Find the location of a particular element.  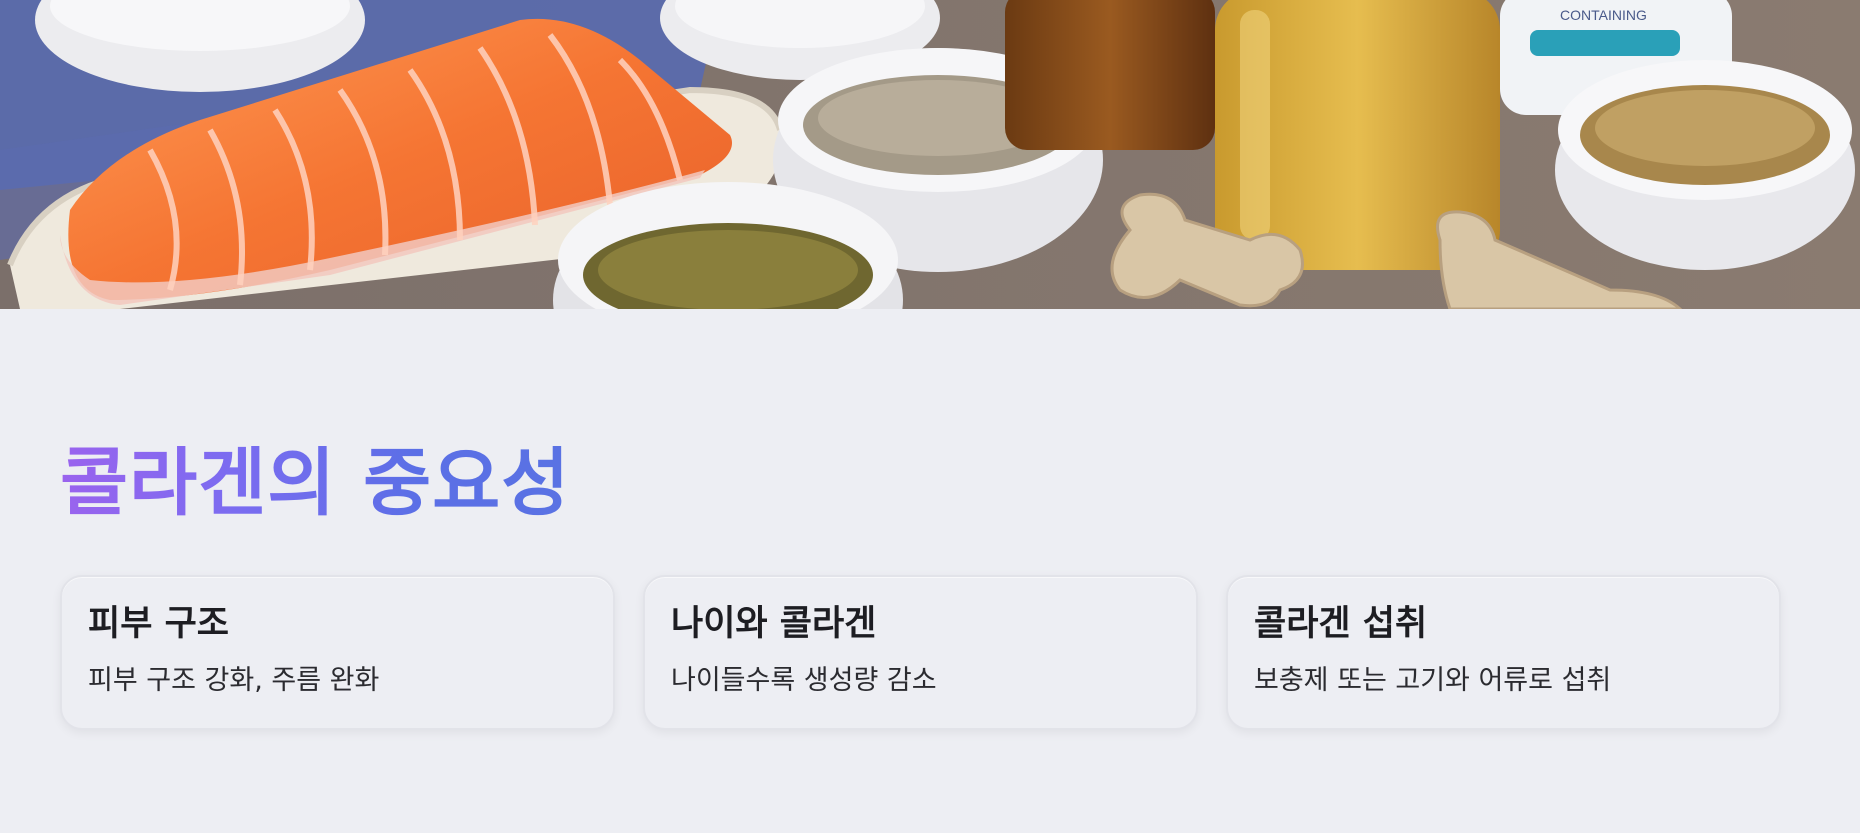

card-title: 콜라겐 섭취 is located at coordinates (1341, 624).